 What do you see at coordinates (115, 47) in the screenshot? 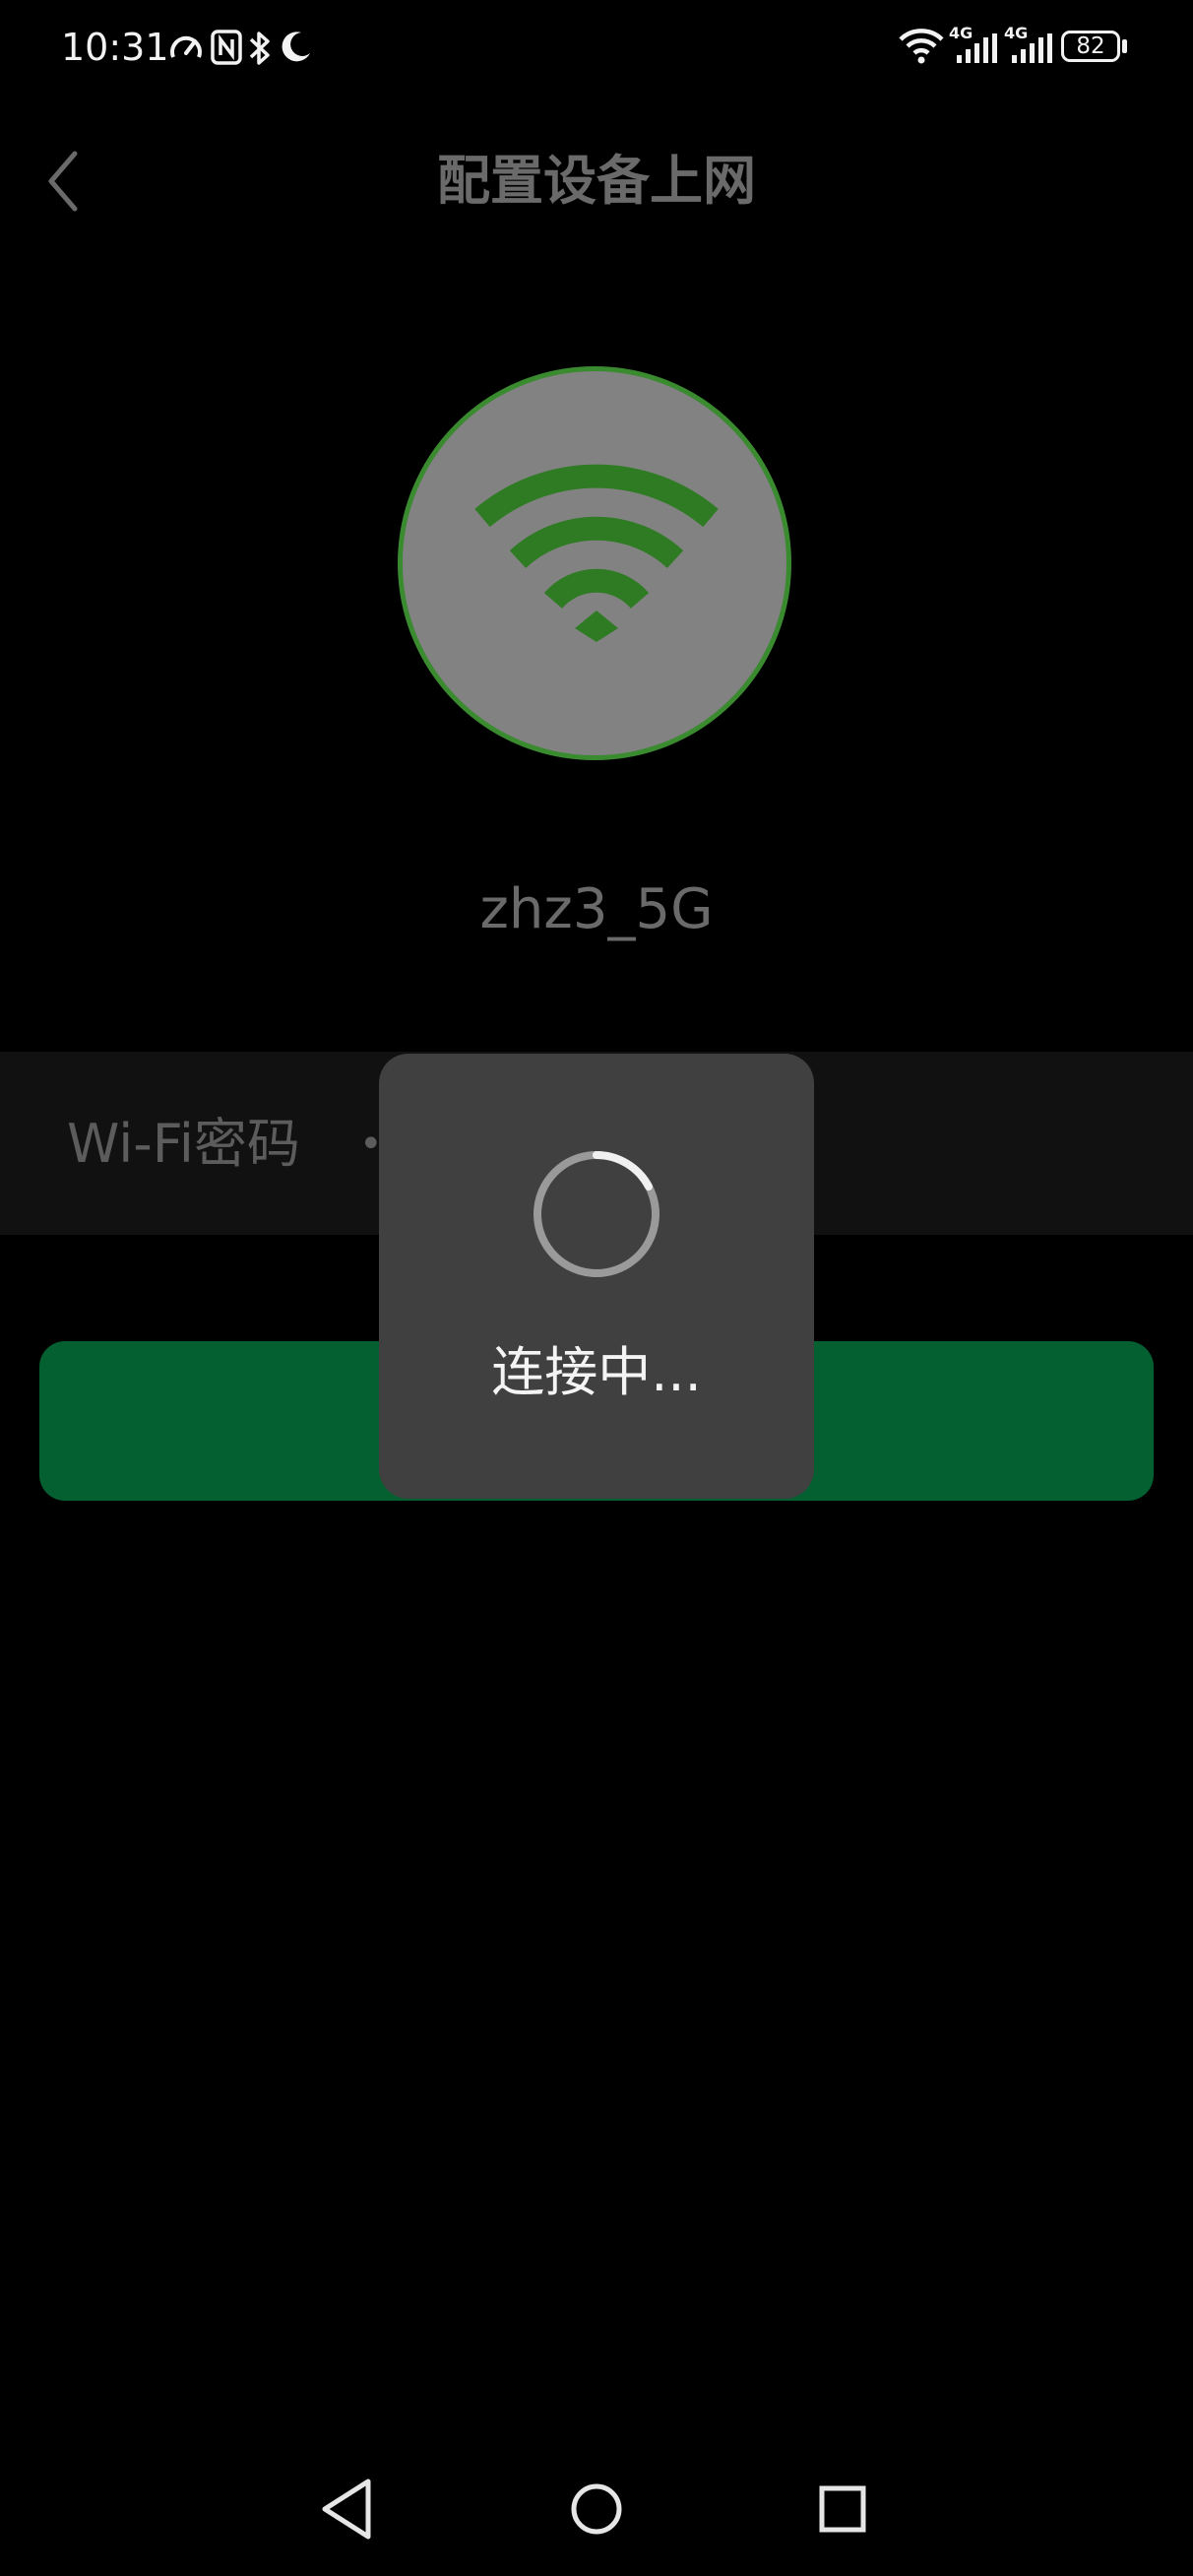
I see `status-time: 10:31` at bounding box center [115, 47].